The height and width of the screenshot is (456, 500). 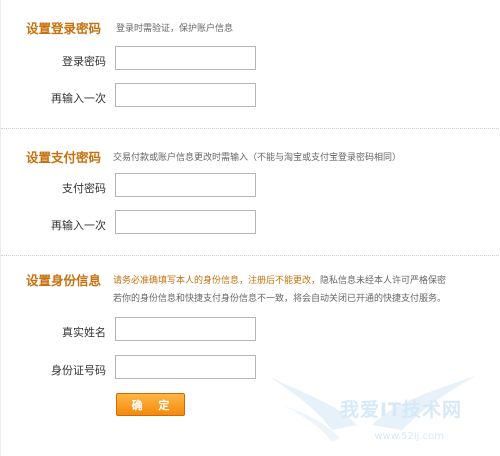 What do you see at coordinates (84, 188) in the screenshot?
I see `pay-password-label: 支付密码` at bounding box center [84, 188].